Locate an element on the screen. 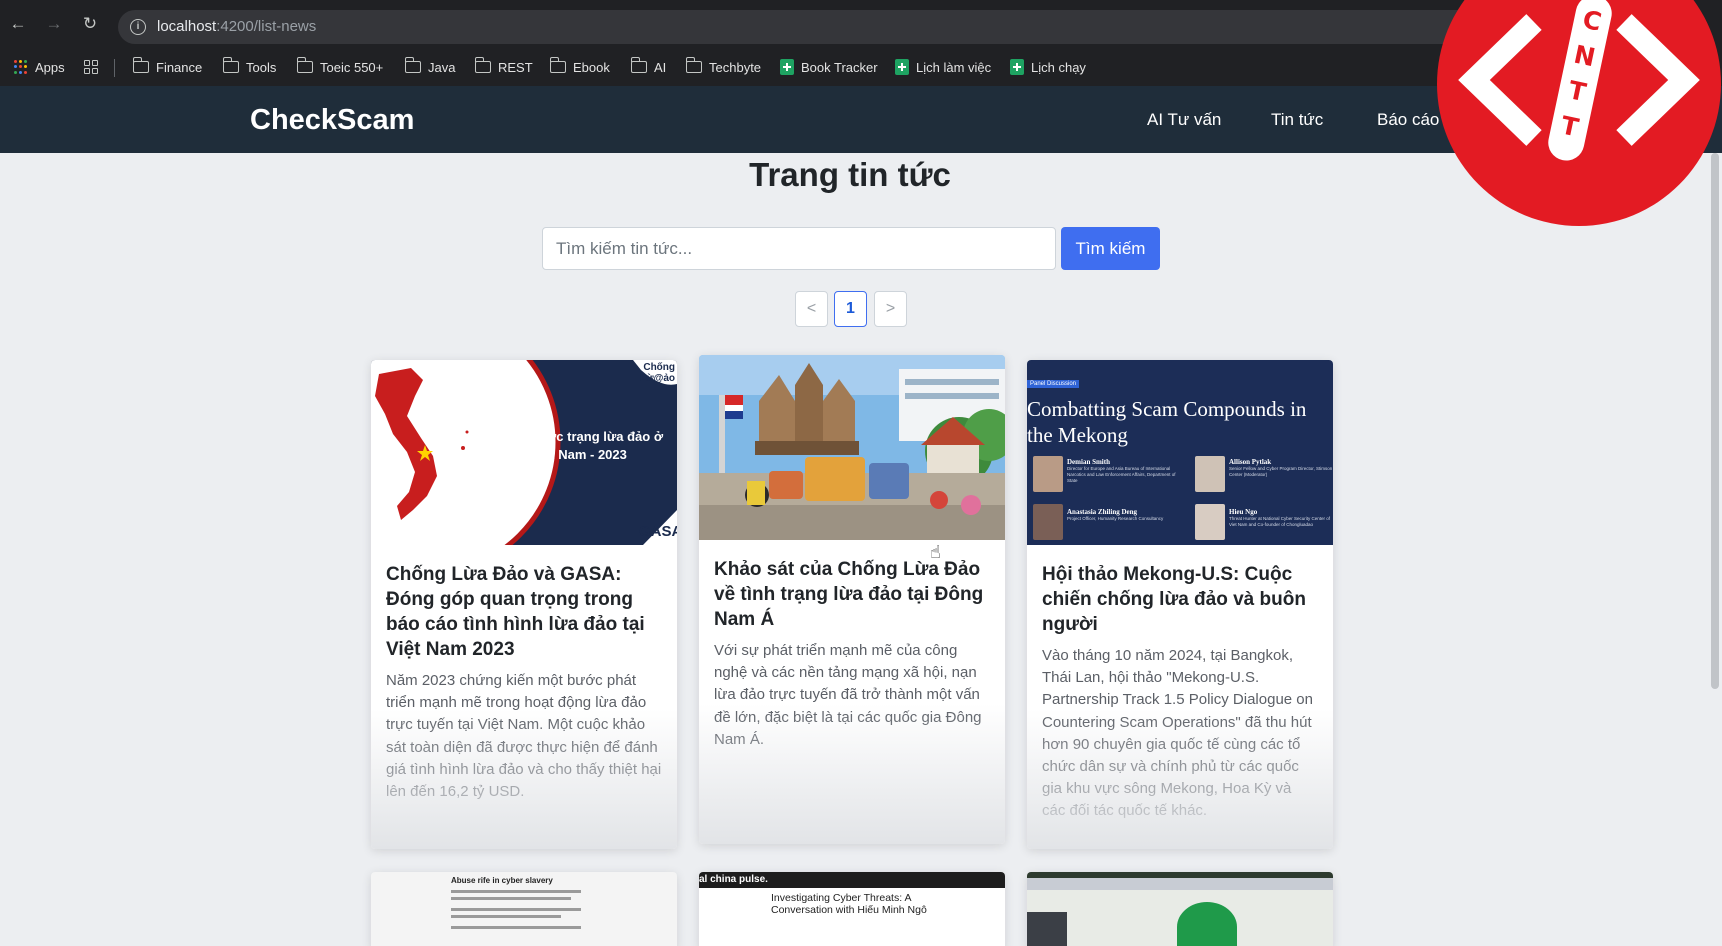  bookmark-tools: Tools is located at coordinates (249, 67).